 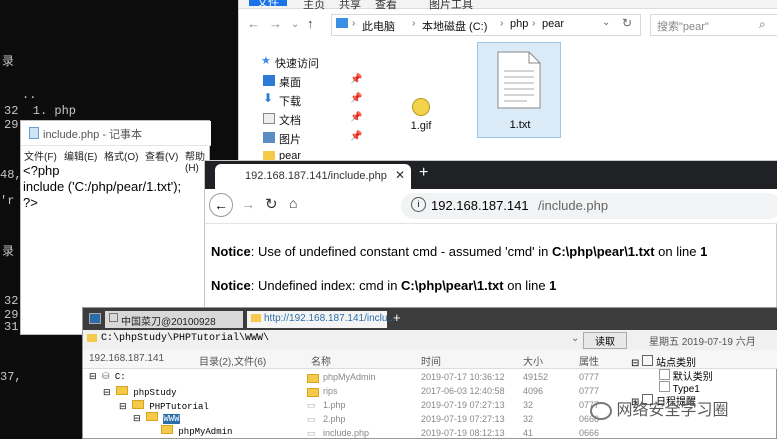 What do you see at coordinates (533, 360) in the screenshot?
I see `column-header-size: 大小` at bounding box center [533, 360].